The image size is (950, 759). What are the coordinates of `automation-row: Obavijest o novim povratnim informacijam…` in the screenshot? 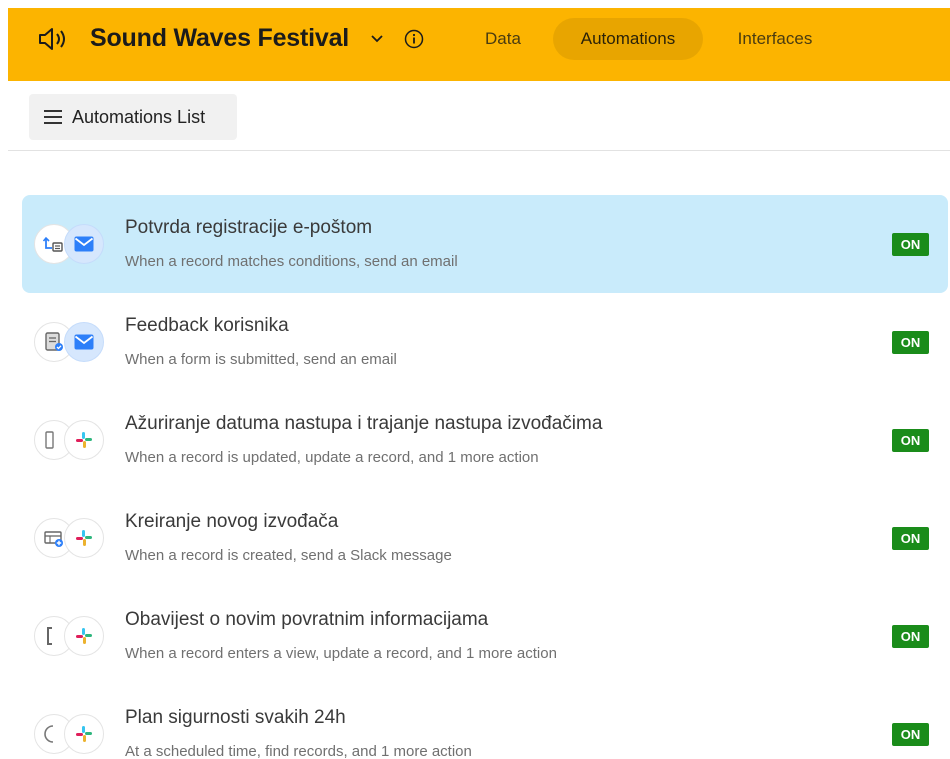 It's located at (485, 636).